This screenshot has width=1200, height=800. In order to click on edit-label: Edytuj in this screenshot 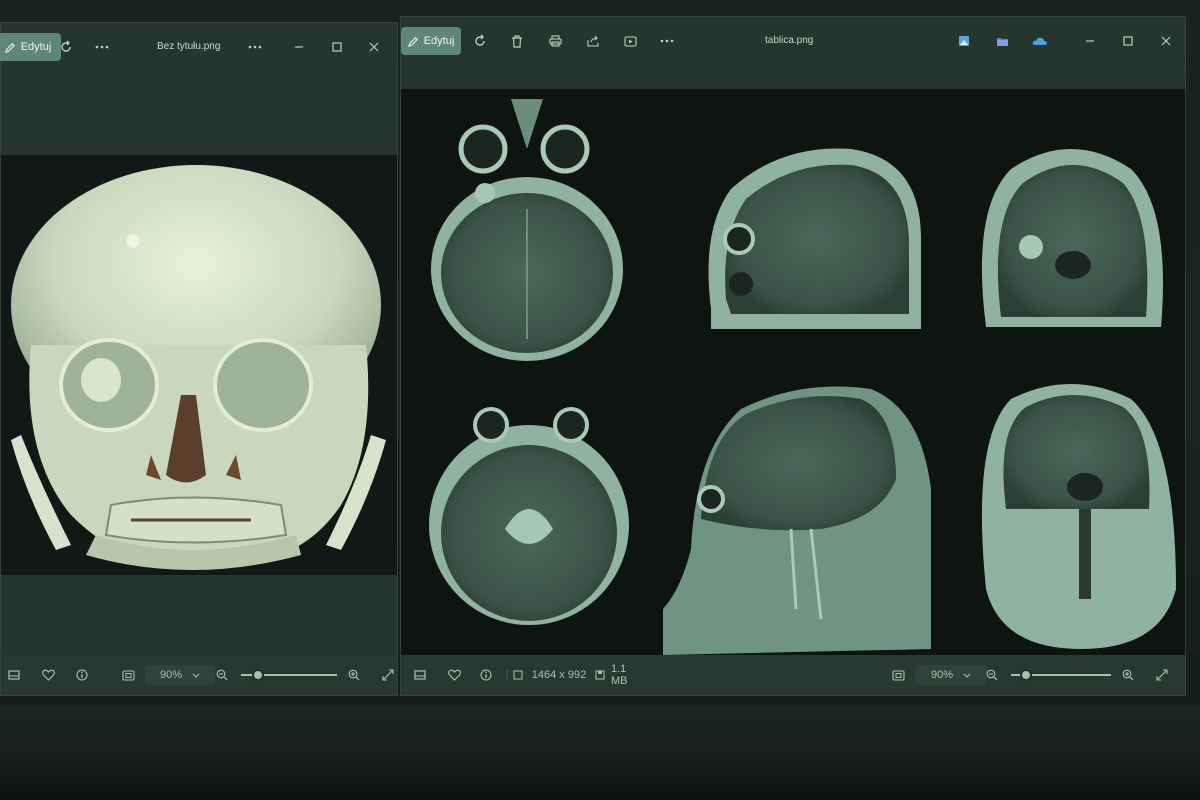, I will do `click(439, 41)`.